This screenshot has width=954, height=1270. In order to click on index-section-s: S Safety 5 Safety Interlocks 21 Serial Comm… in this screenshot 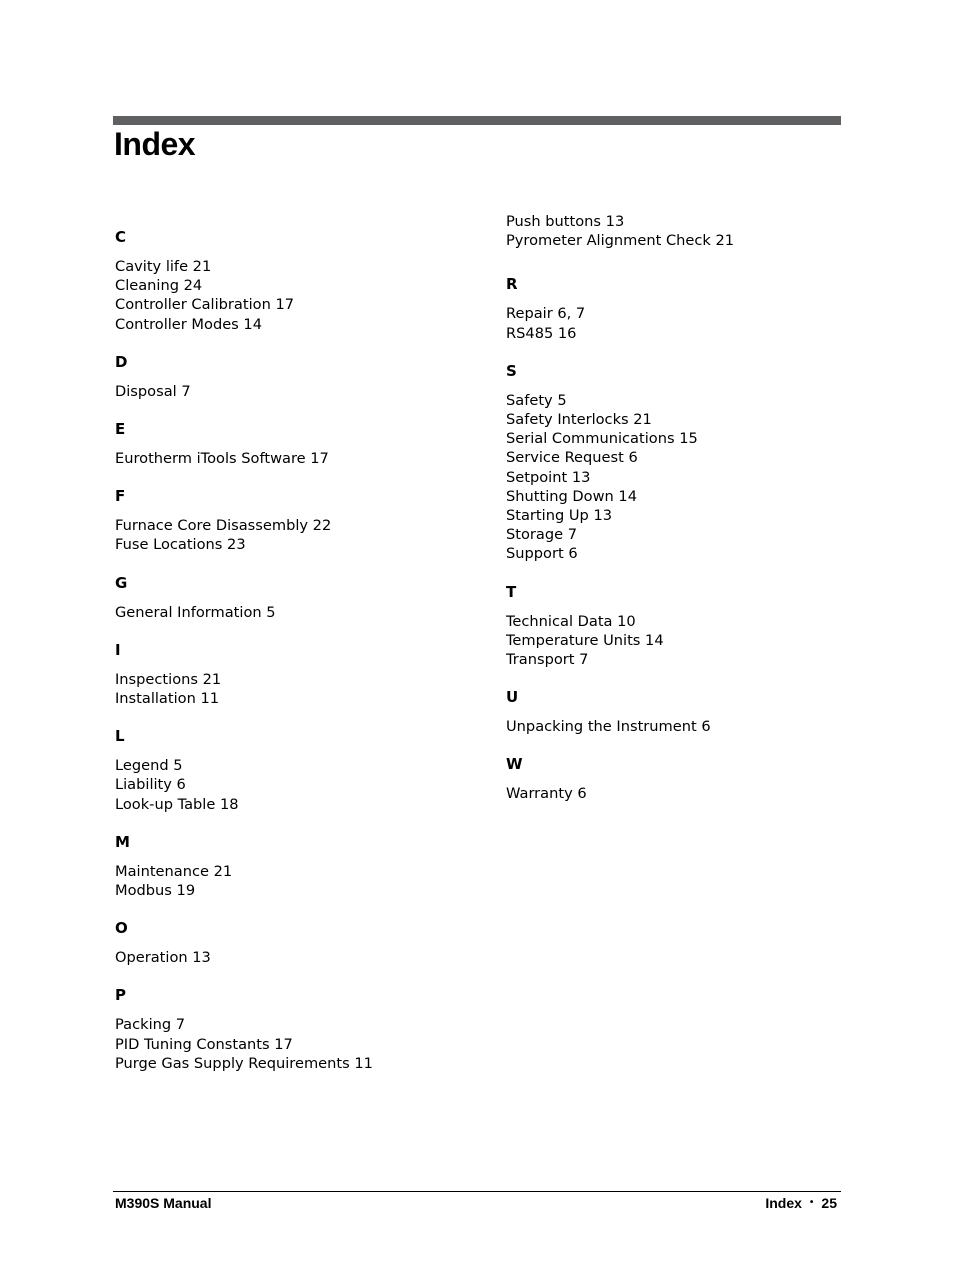, I will do `click(686, 462)`.